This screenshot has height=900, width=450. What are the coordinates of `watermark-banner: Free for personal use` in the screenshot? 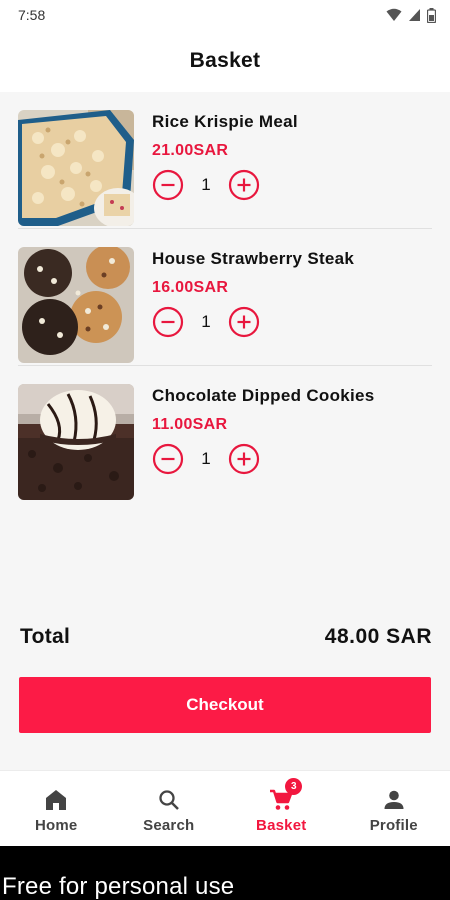 It's located at (225, 873).